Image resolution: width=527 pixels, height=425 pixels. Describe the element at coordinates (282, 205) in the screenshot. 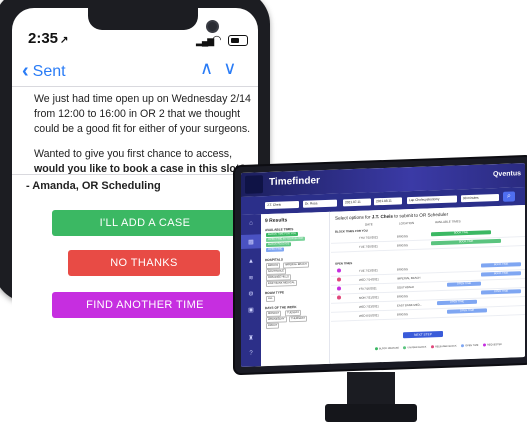

I see `surgeon-select: J.T. Cheis` at that location.